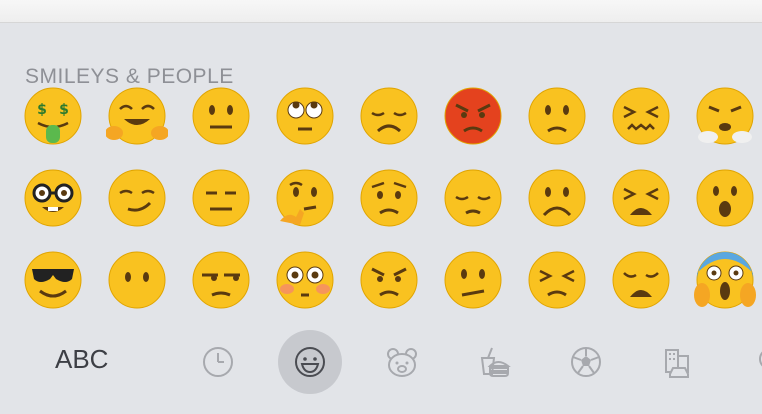 Image resolution: width=762 pixels, height=414 pixels. I want to click on frowning-face-emoji, so click(568, 208).